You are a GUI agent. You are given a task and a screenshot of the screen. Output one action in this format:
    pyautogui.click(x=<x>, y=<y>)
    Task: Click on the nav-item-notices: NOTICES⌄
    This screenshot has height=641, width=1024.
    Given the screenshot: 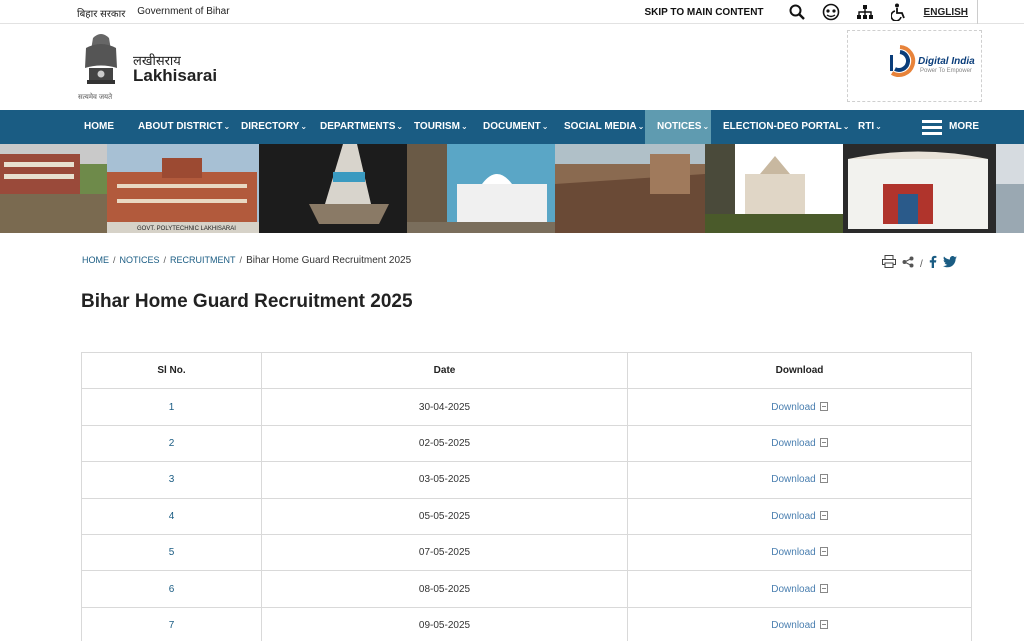 What is the action you would take?
    pyautogui.click(x=678, y=127)
    